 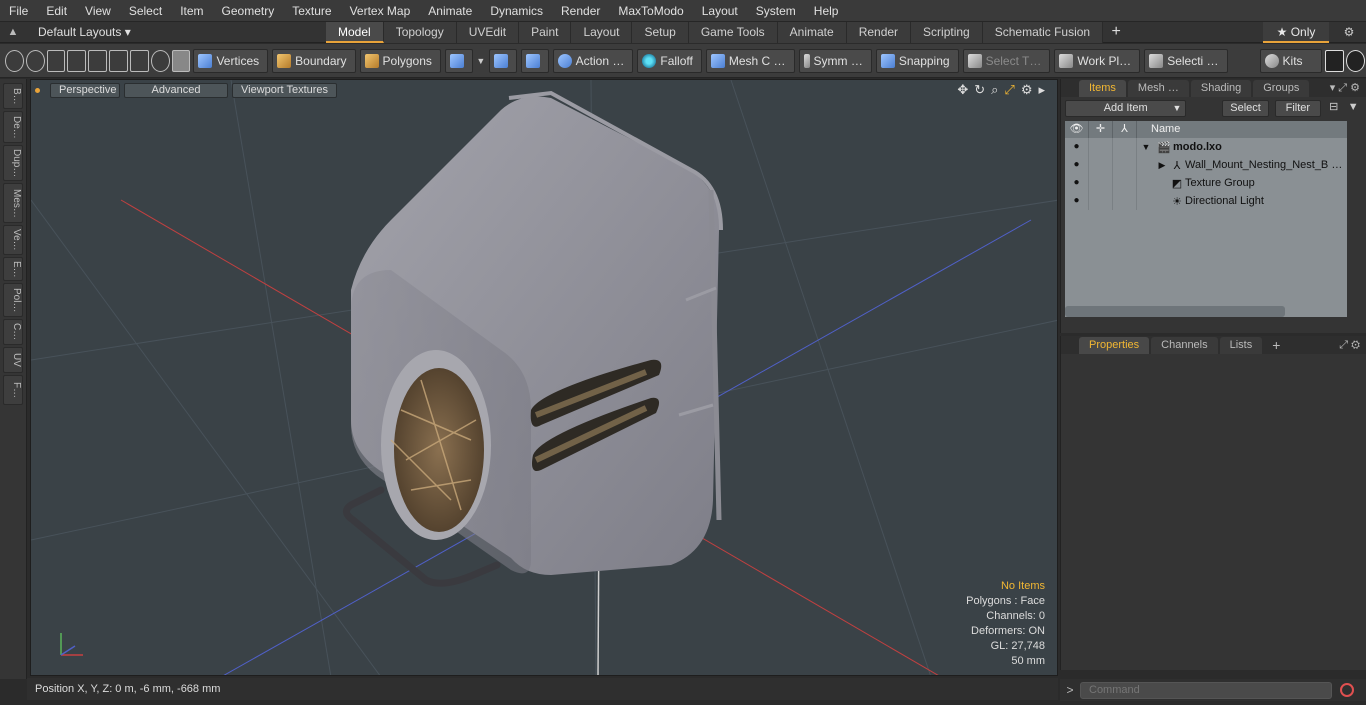 What do you see at coordinates (400, 60) in the screenshot?
I see `polygons-button: Polygons` at bounding box center [400, 60].